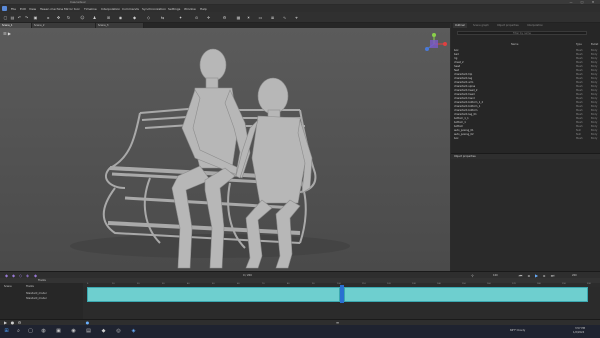 Image resolution: width=600 pixels, height=338 pixels. What do you see at coordinates (434, 43) in the screenshot?
I see `orientation-gizmo` at bounding box center [434, 43].